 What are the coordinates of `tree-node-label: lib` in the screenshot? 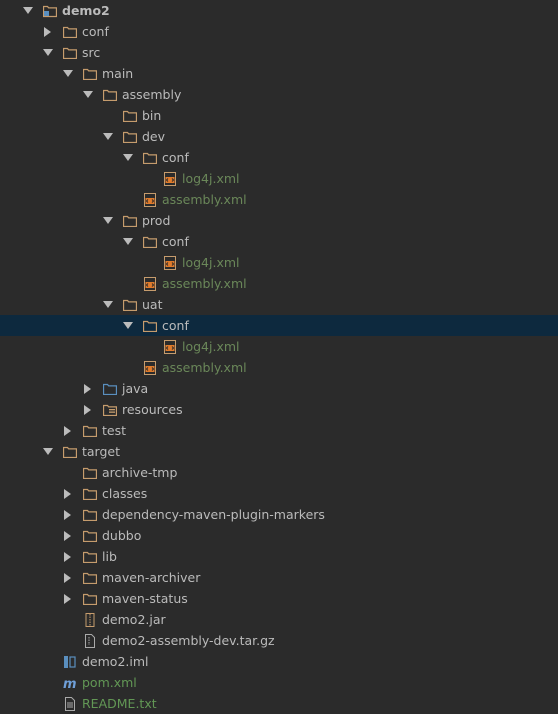 It's located at (109, 556).